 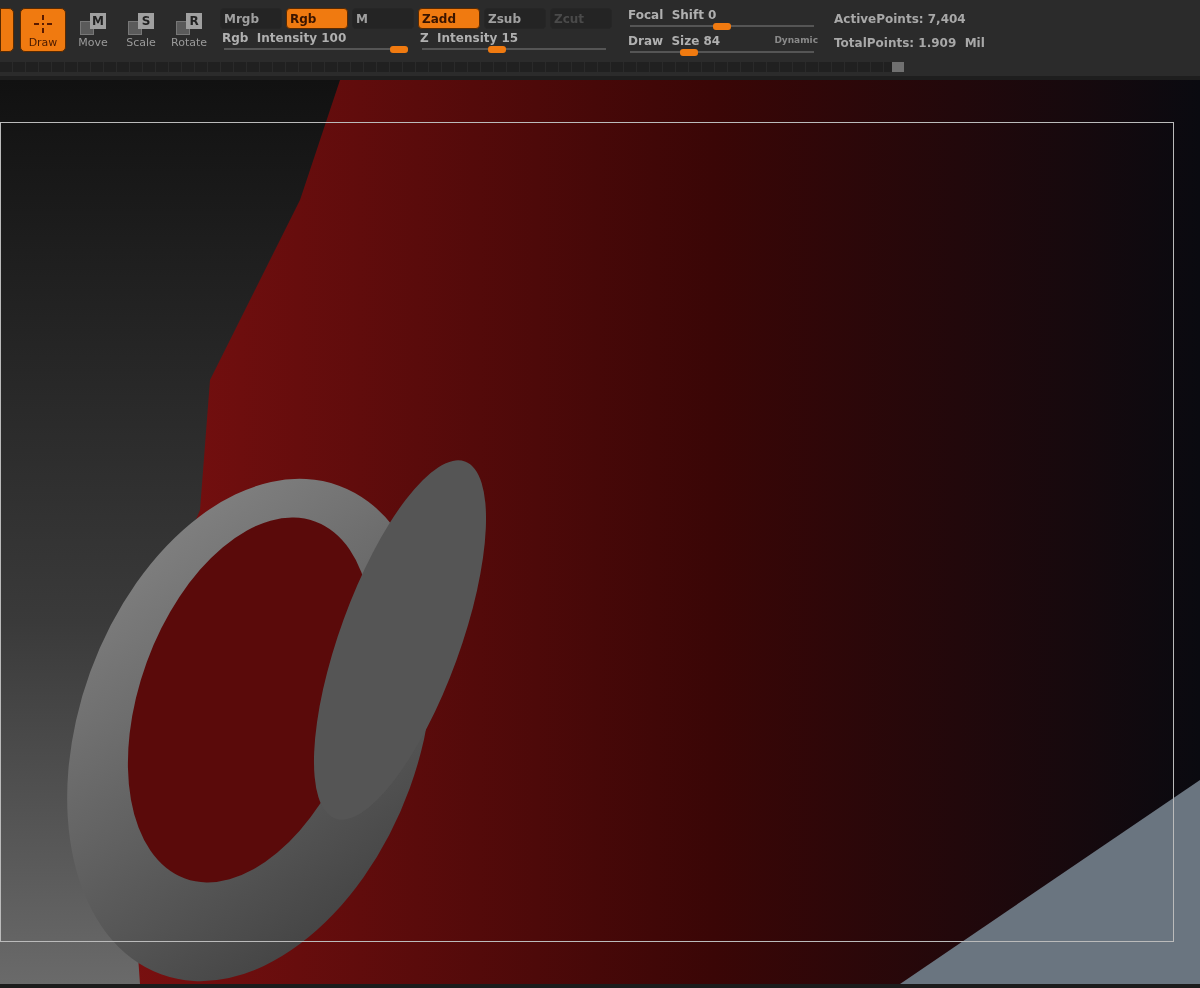 What do you see at coordinates (316, 49) in the screenshot?
I see `slider-track` at bounding box center [316, 49].